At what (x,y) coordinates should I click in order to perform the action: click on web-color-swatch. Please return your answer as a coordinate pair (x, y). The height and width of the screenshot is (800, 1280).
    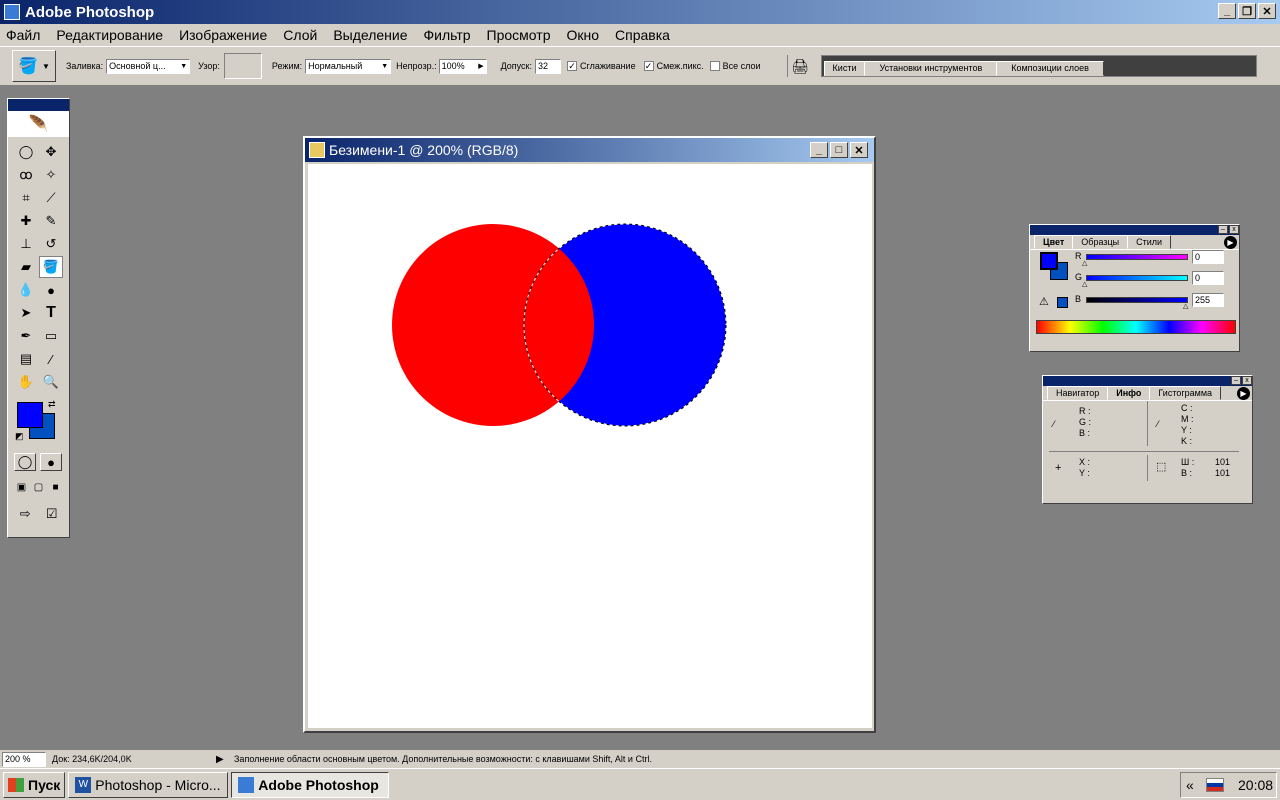
    Looking at the image, I should click on (1062, 302).